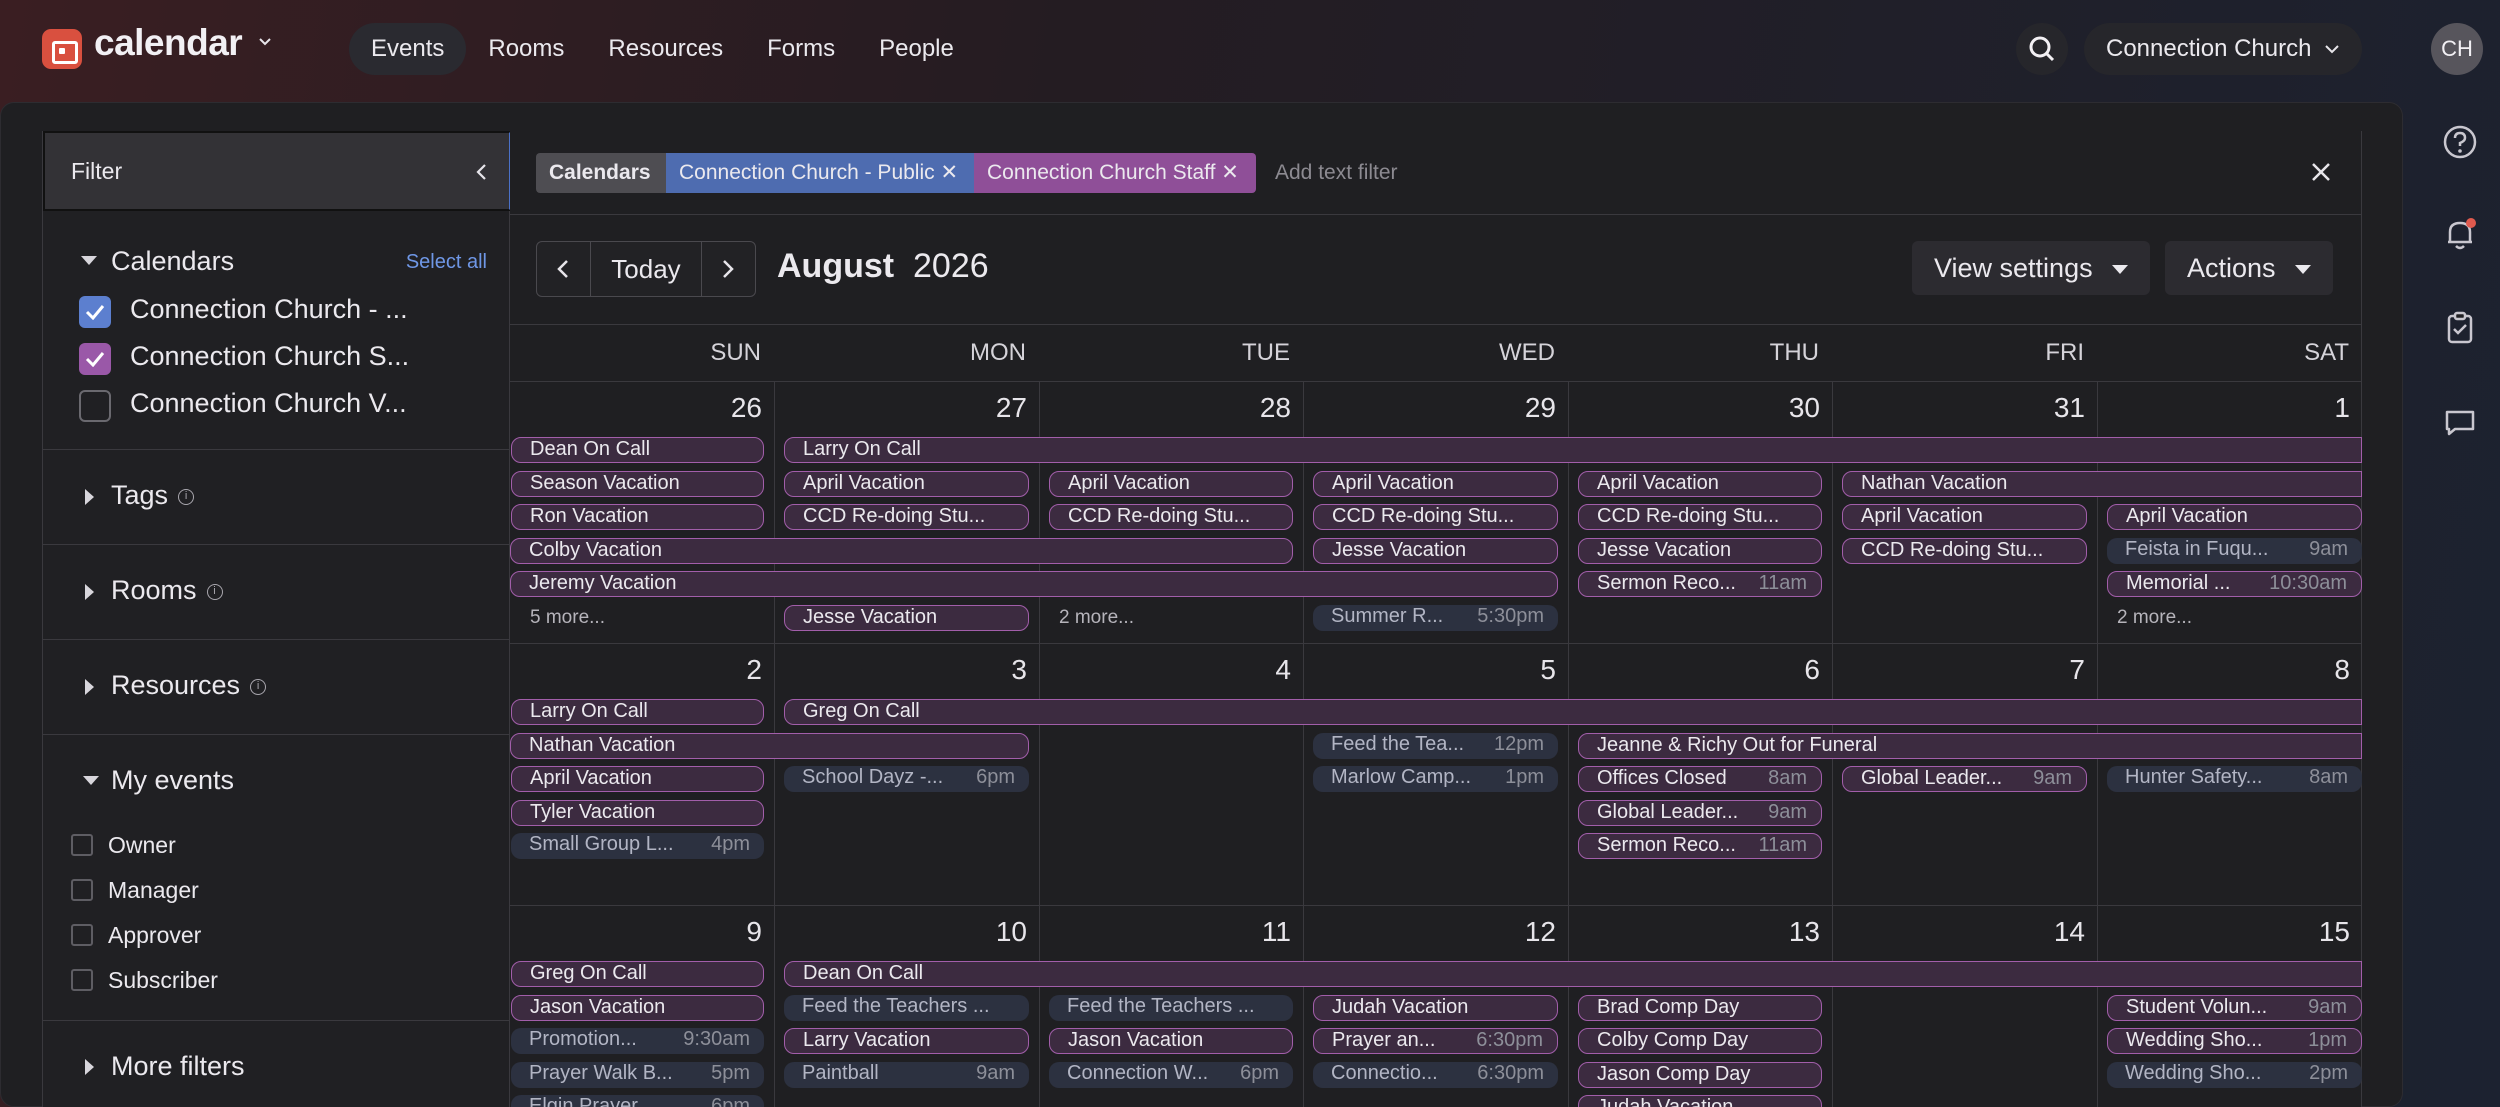 The height and width of the screenshot is (1107, 2500). Describe the element at coordinates (408, 49) in the screenshot. I see `nav-events: Events` at that location.